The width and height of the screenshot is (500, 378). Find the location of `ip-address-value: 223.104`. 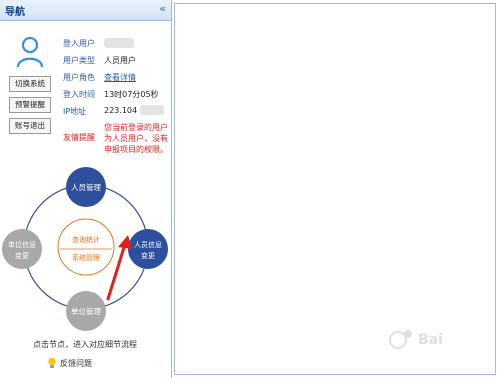

ip-address-value: 223.104 is located at coordinates (121, 110).